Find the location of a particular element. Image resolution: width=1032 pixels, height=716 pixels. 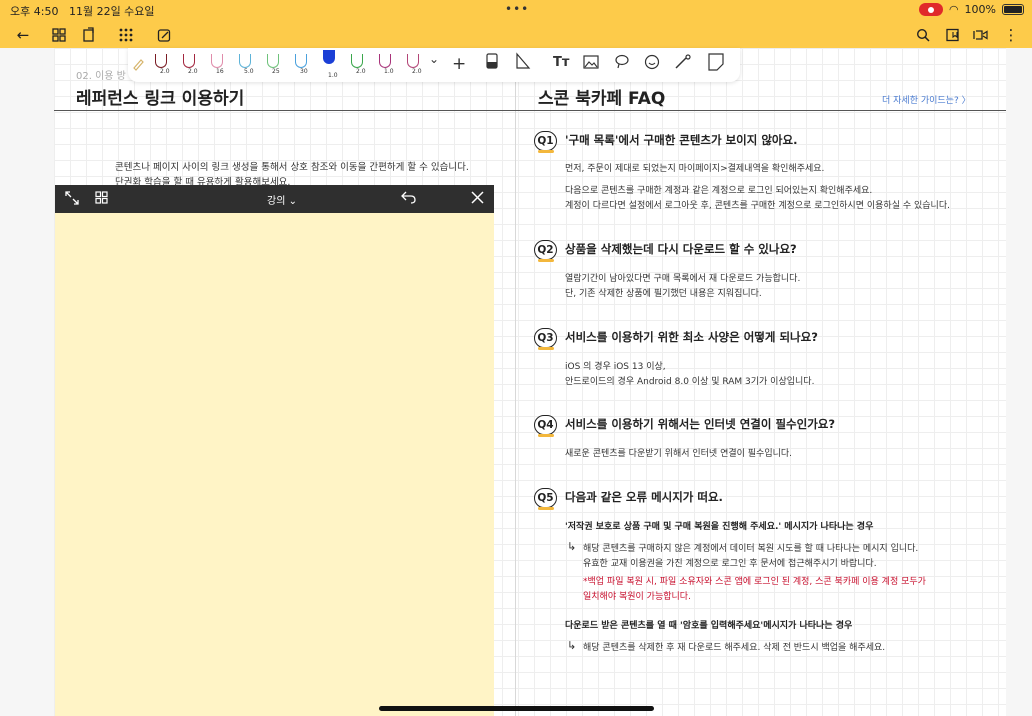

highlighter-tool-icon is located at coordinates (138, 66).